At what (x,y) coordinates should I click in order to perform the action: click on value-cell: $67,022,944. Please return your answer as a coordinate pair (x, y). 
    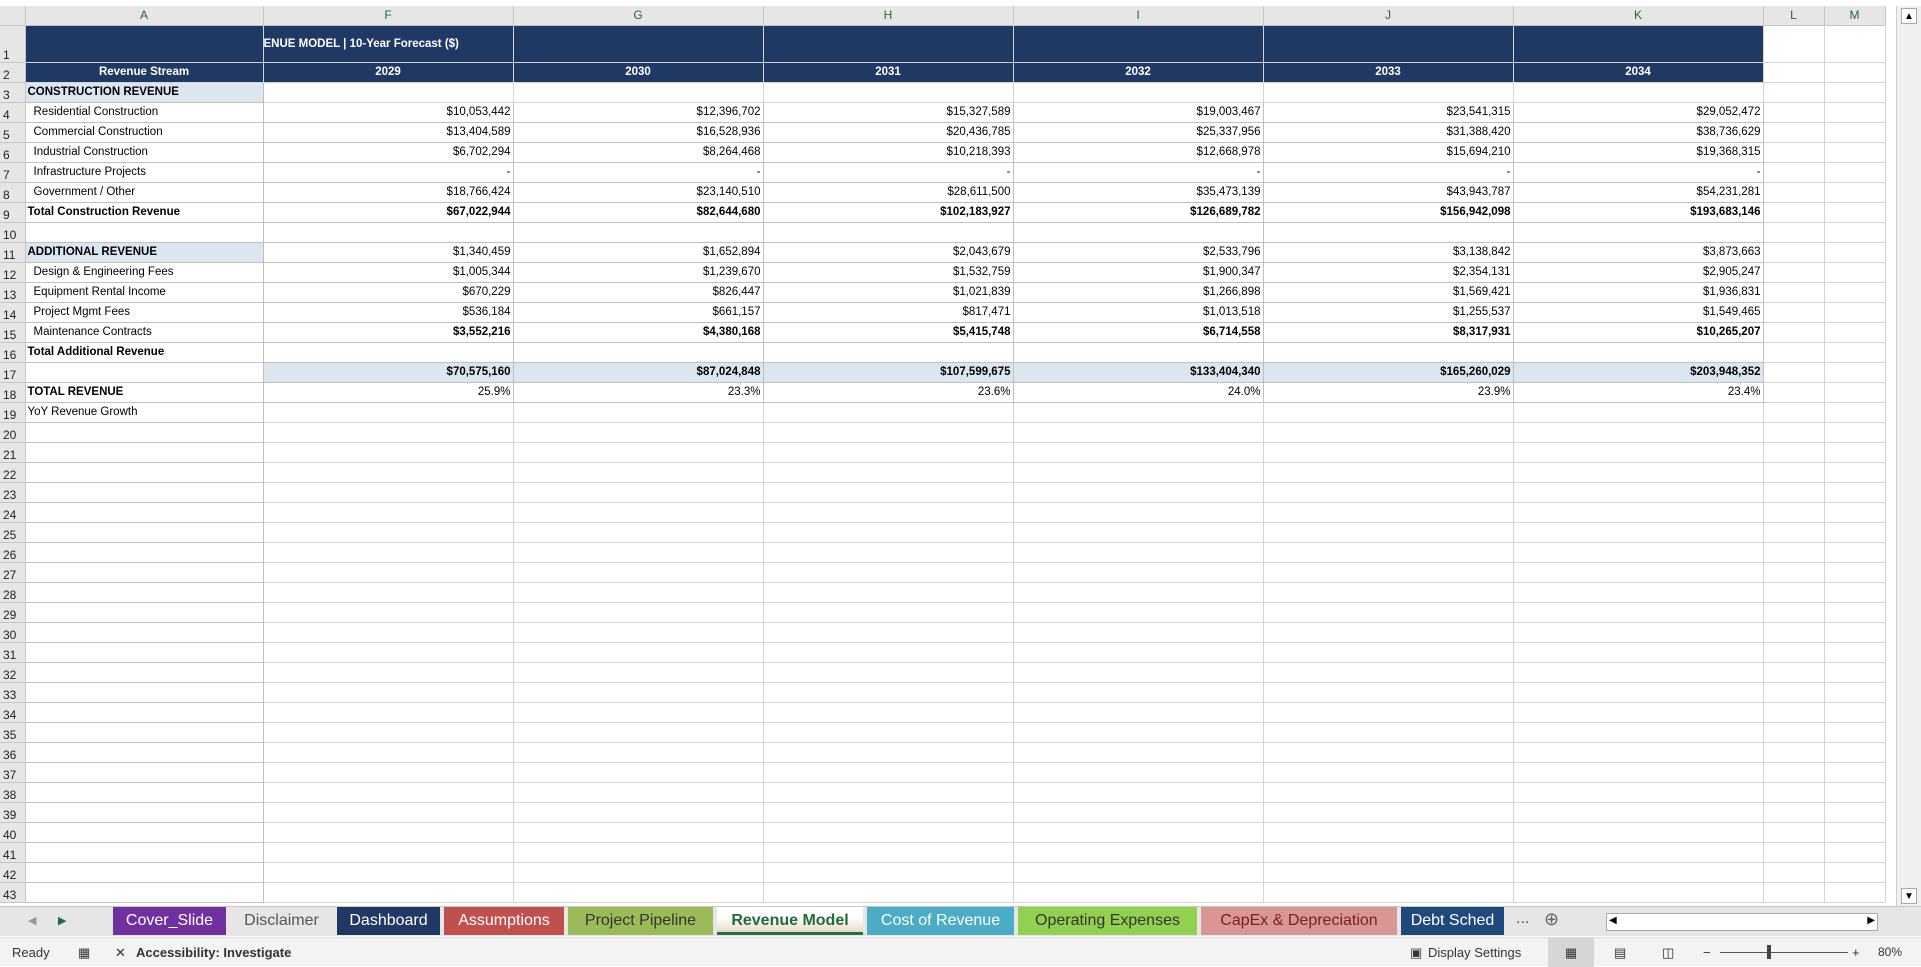
    Looking at the image, I should click on (388, 212).